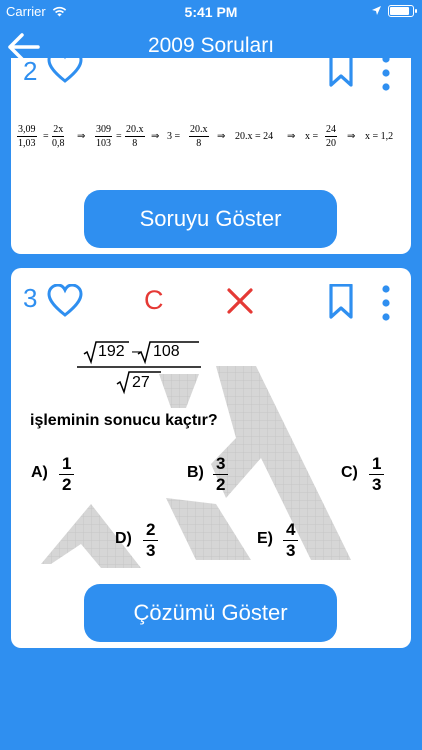 This screenshot has height=750, width=422. I want to click on radicand-1: 192, so click(111, 351).